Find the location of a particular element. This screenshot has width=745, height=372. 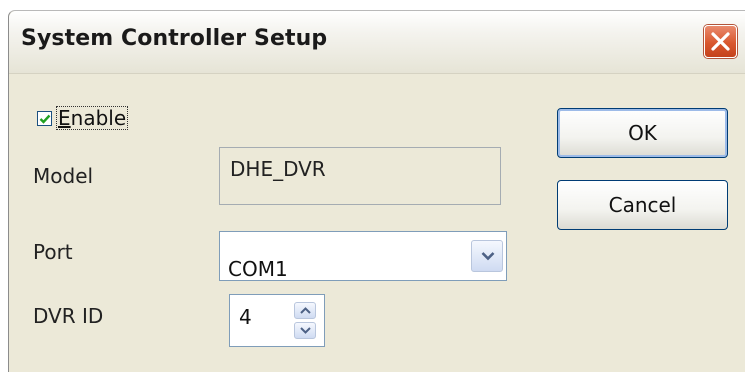

enable-label: Enable is located at coordinates (92, 118).